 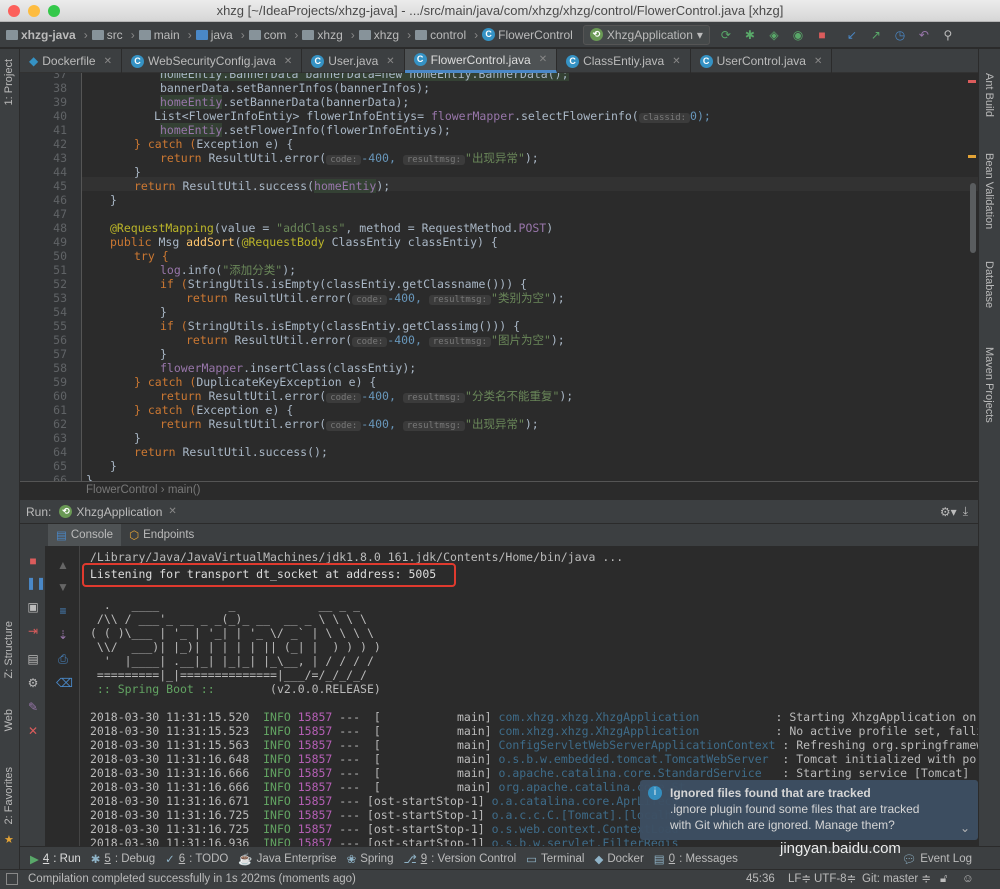 I want to click on toggle-tool-windows-icon, so click(x=12, y=879).